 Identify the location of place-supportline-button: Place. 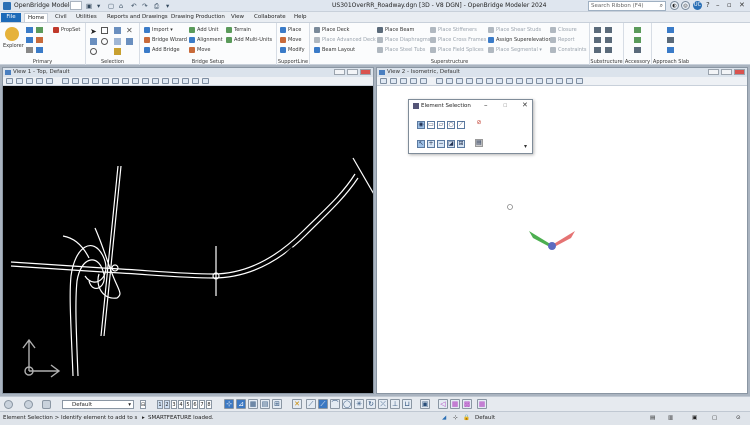
(290, 30).